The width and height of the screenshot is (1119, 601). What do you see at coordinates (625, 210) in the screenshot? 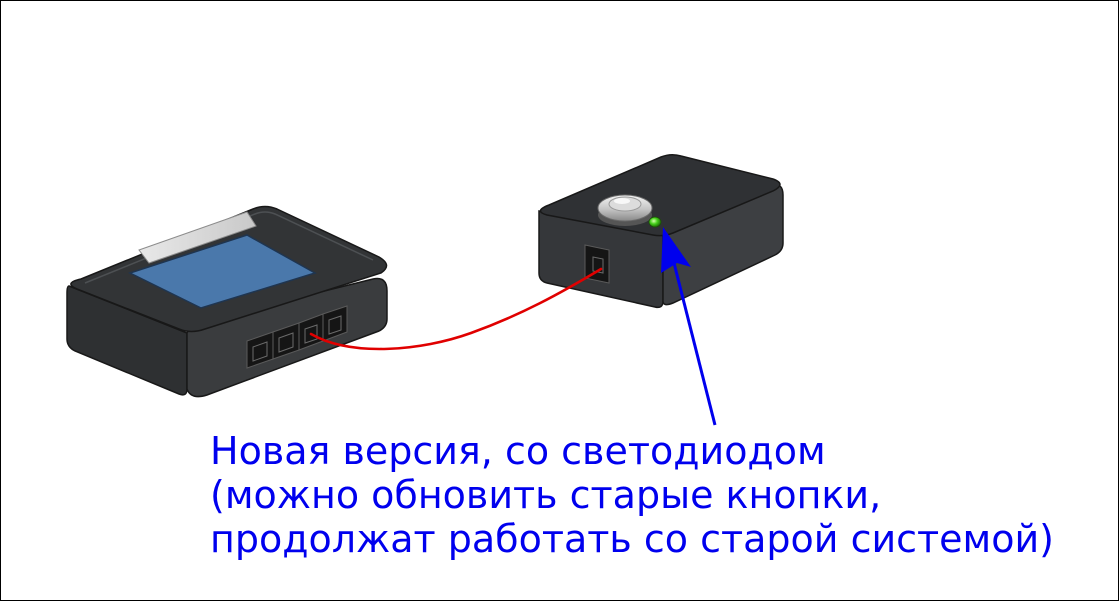
I see `push-button` at bounding box center [625, 210].